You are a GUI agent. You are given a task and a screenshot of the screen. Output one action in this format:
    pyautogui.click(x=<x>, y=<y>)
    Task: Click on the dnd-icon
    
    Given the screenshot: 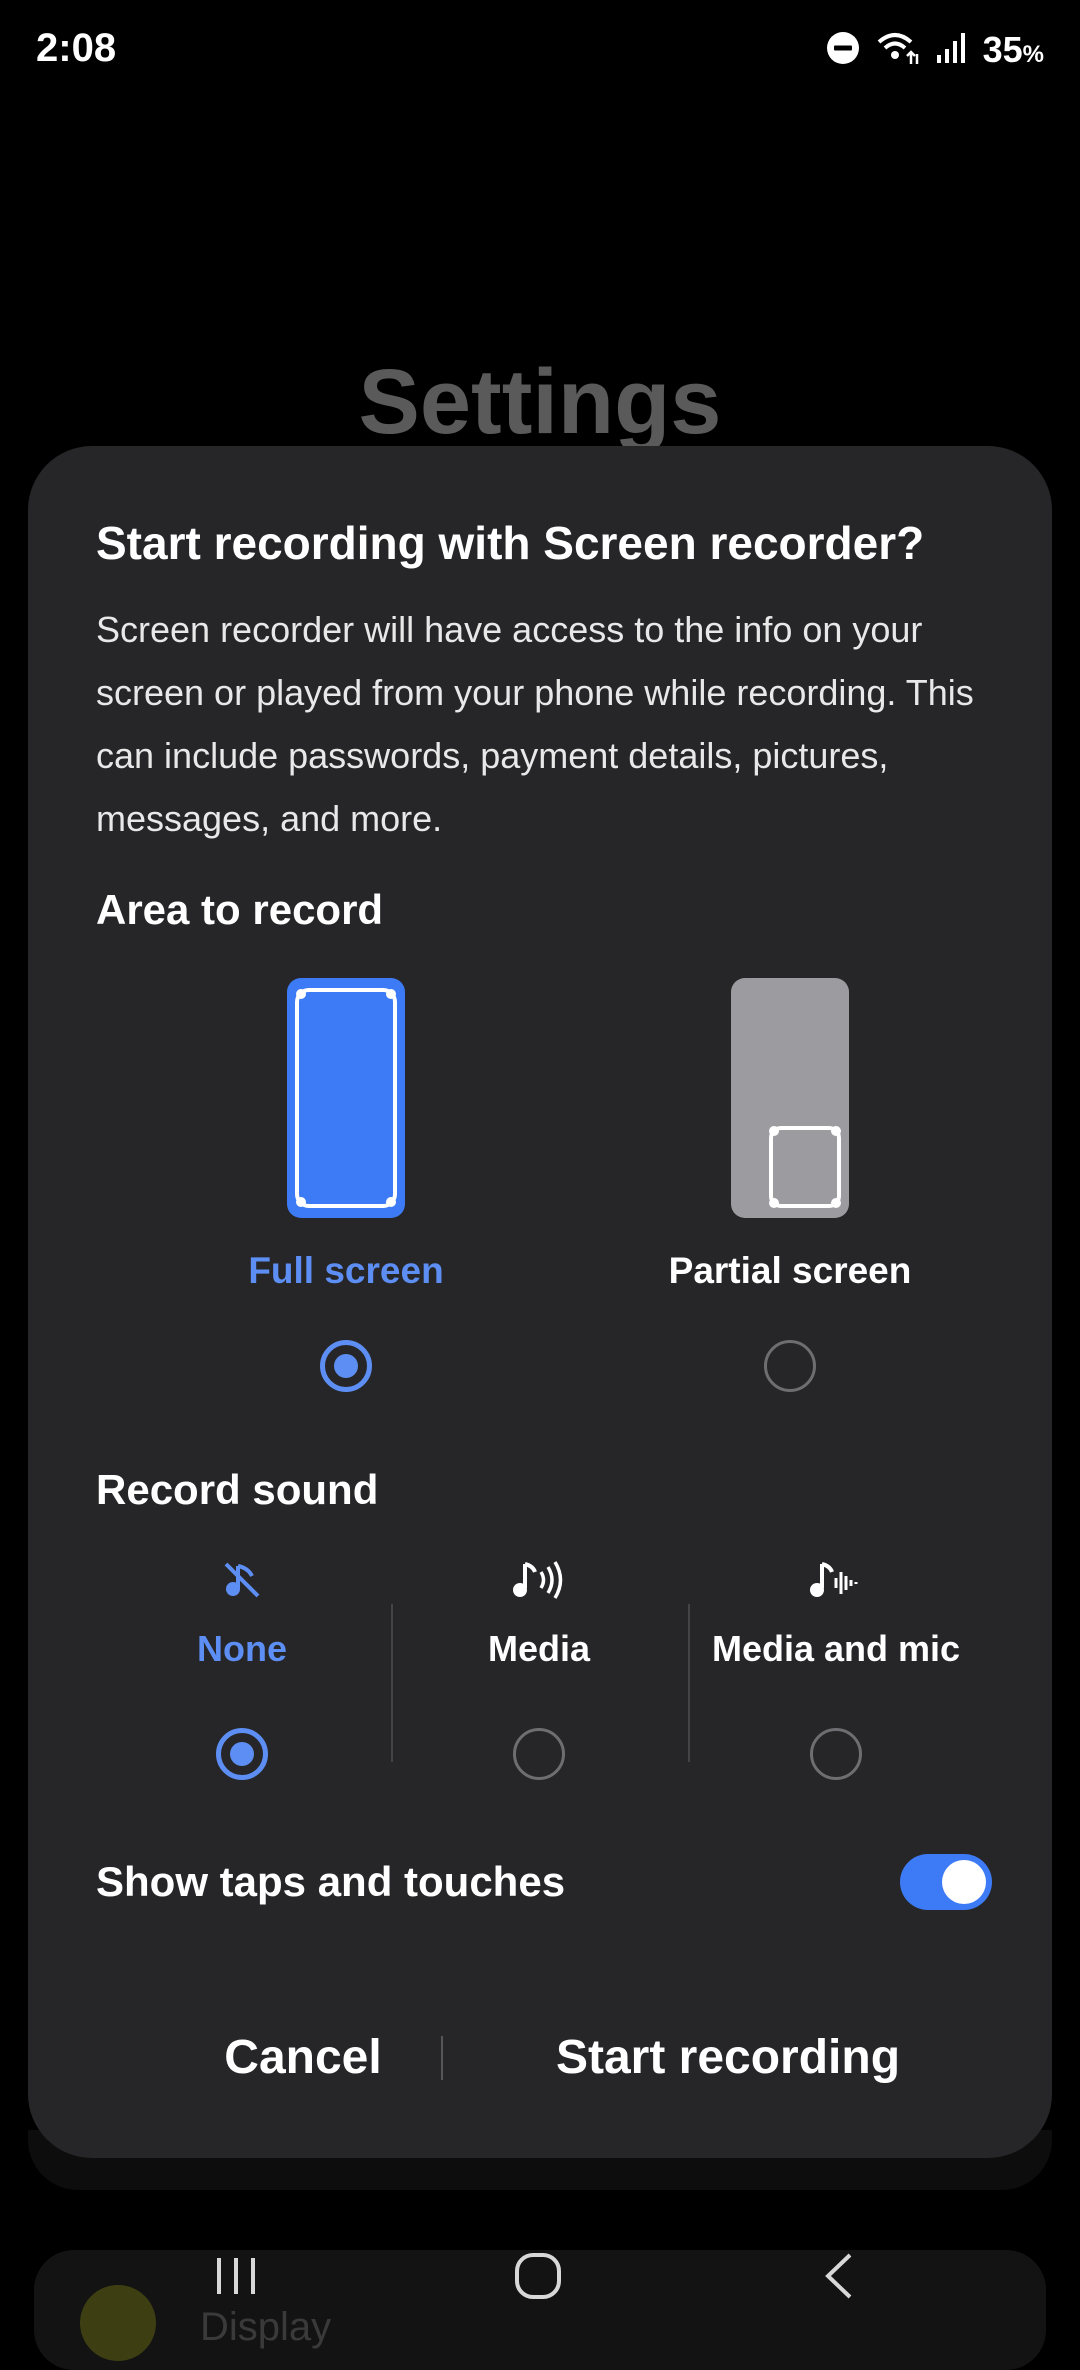 What is the action you would take?
    pyautogui.click(x=843, y=50)
    